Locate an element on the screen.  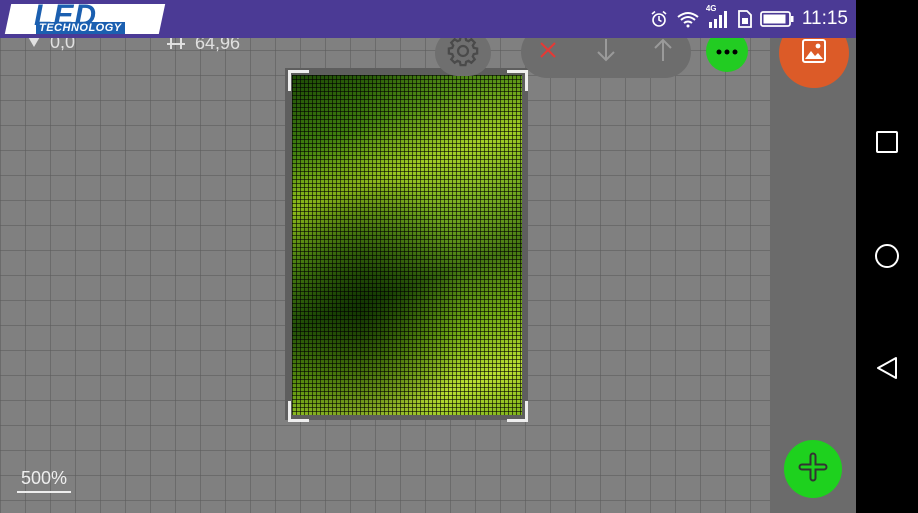
move-up-button is located at coordinates (663, 52).